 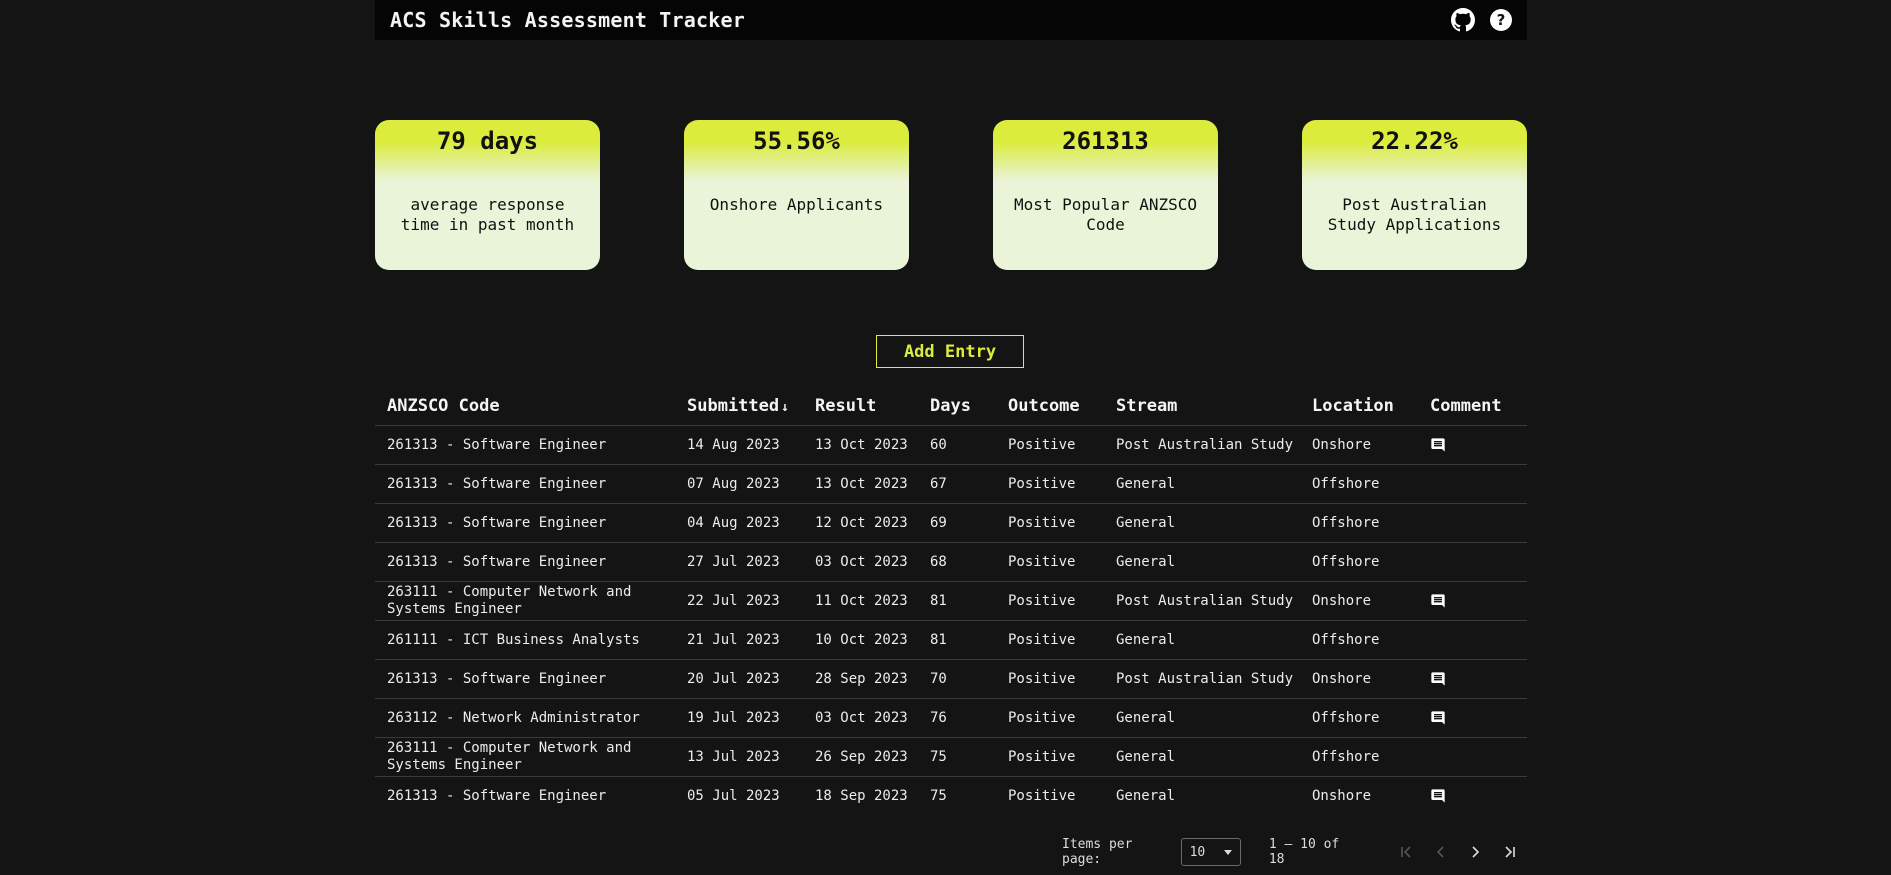 I want to click on result-cell: 18 Sep 2023, so click(x=861, y=795).